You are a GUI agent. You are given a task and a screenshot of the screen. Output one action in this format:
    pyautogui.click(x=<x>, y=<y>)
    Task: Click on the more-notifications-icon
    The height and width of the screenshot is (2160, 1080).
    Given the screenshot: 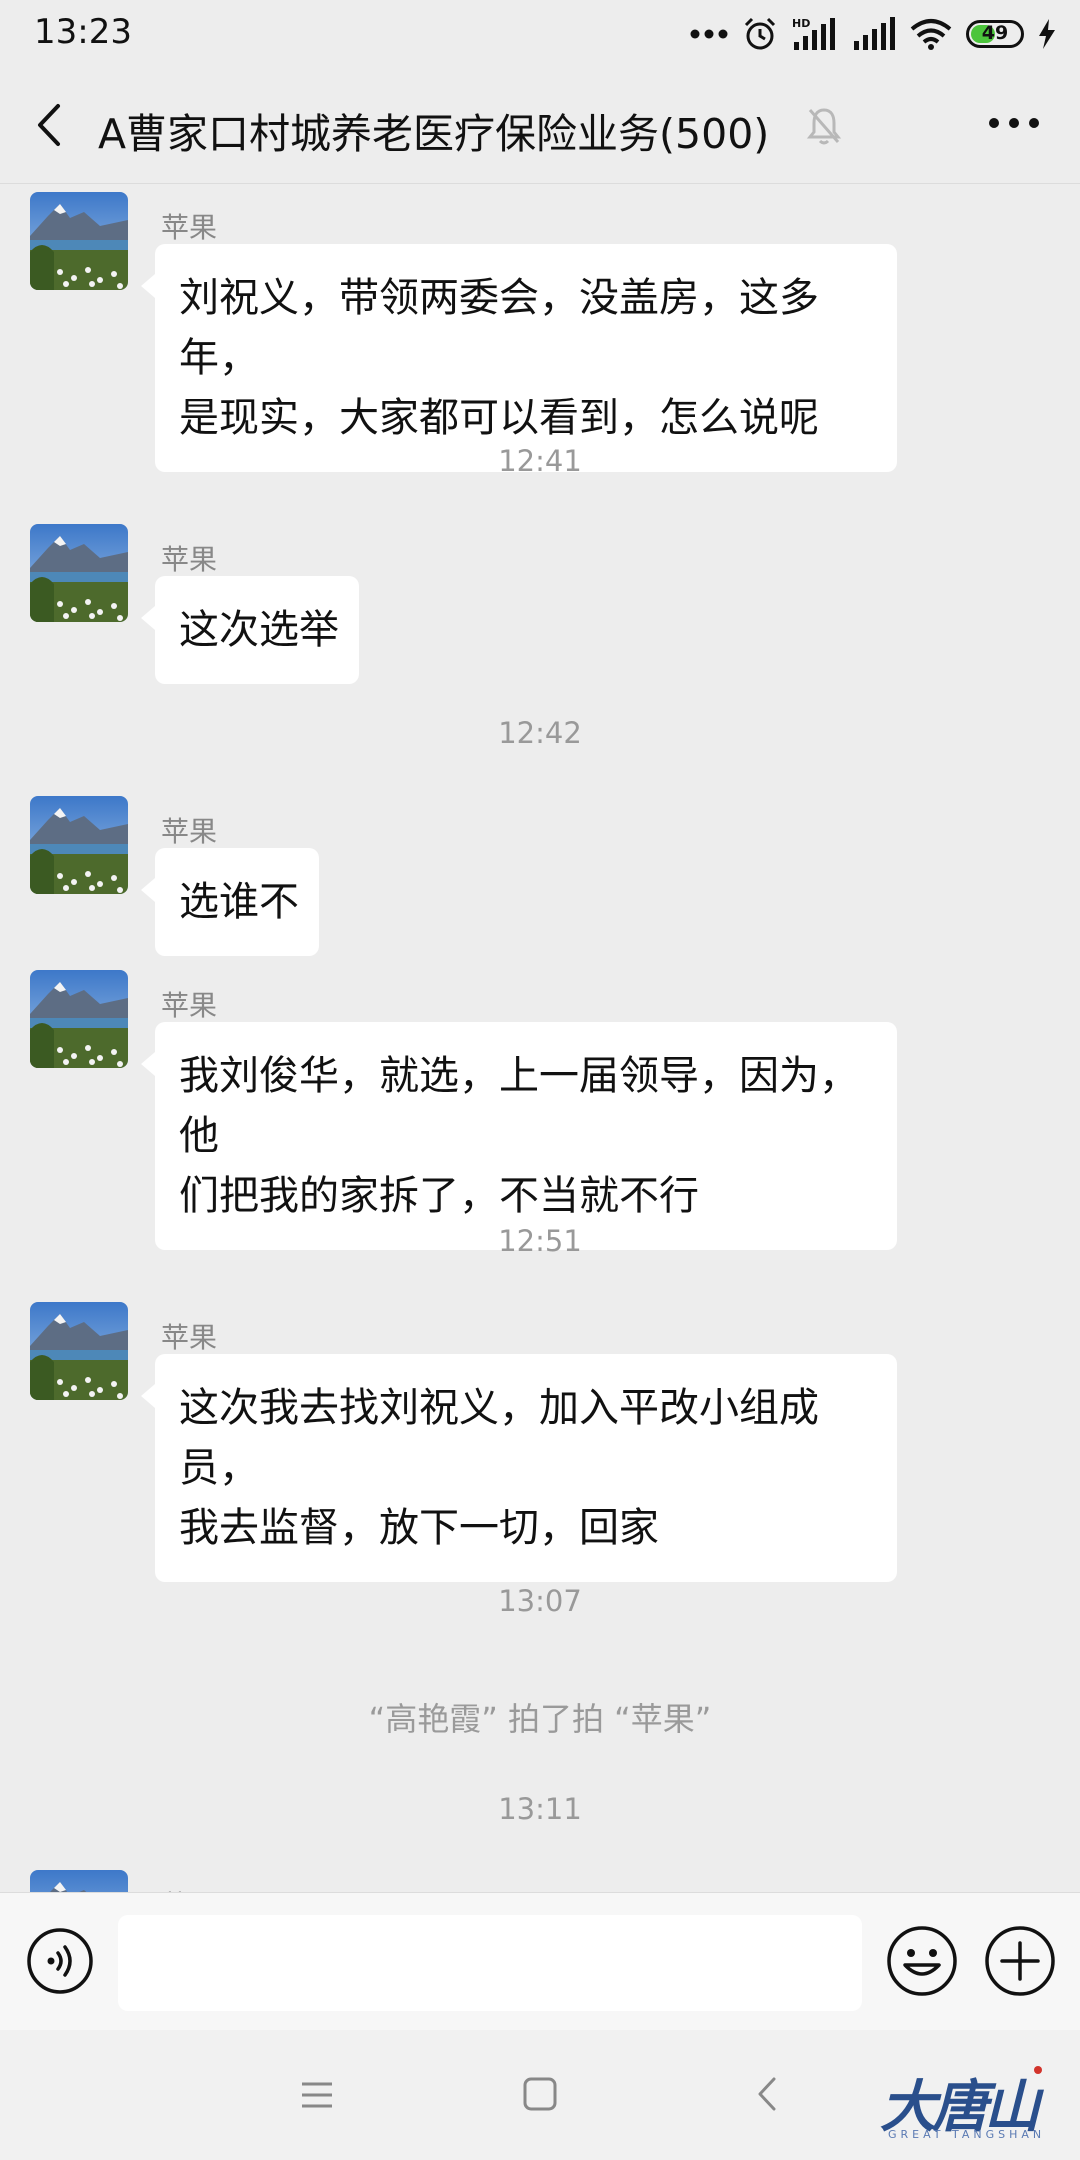 What is the action you would take?
    pyautogui.click(x=709, y=34)
    